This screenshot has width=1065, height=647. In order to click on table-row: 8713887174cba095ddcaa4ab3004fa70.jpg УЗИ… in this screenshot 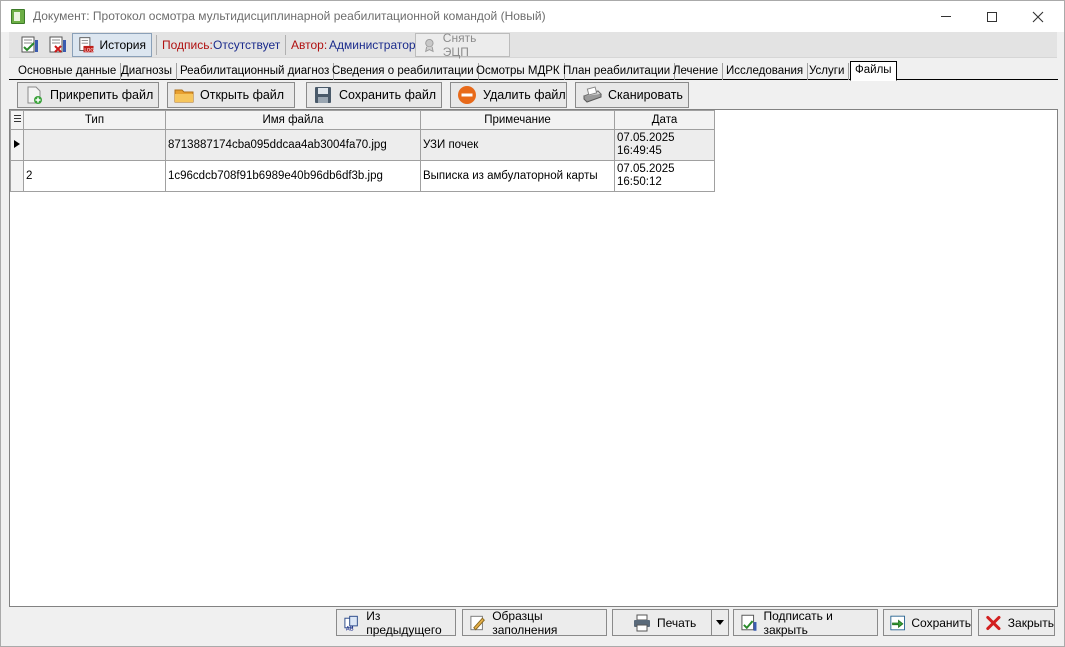, I will do `click(362, 145)`.